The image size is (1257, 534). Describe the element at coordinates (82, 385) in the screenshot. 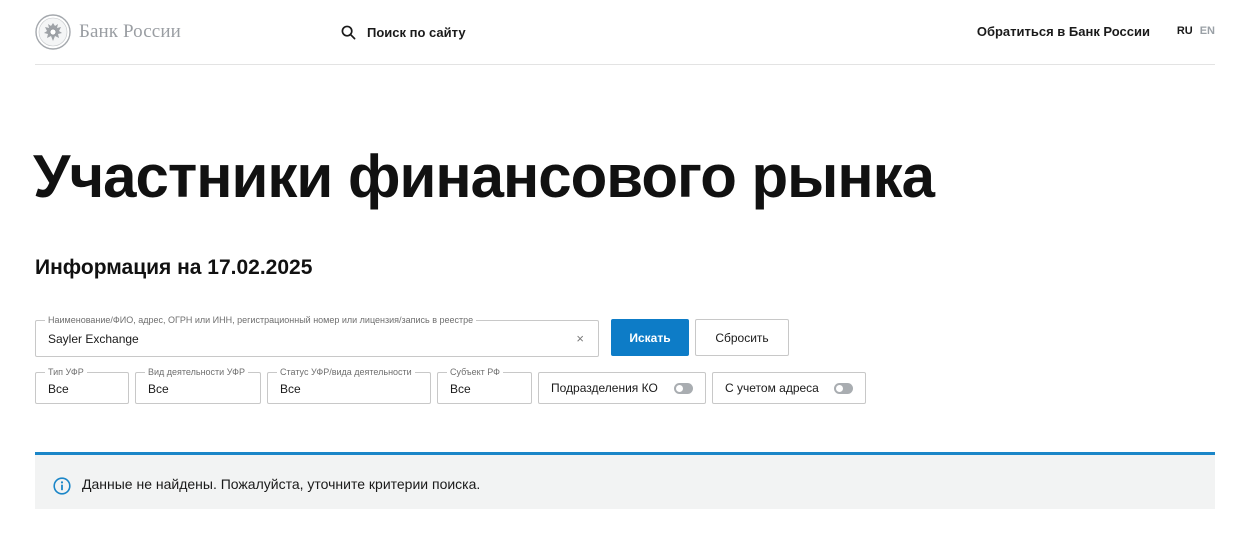

I see `filter-type-select: Тип УФР Все` at that location.